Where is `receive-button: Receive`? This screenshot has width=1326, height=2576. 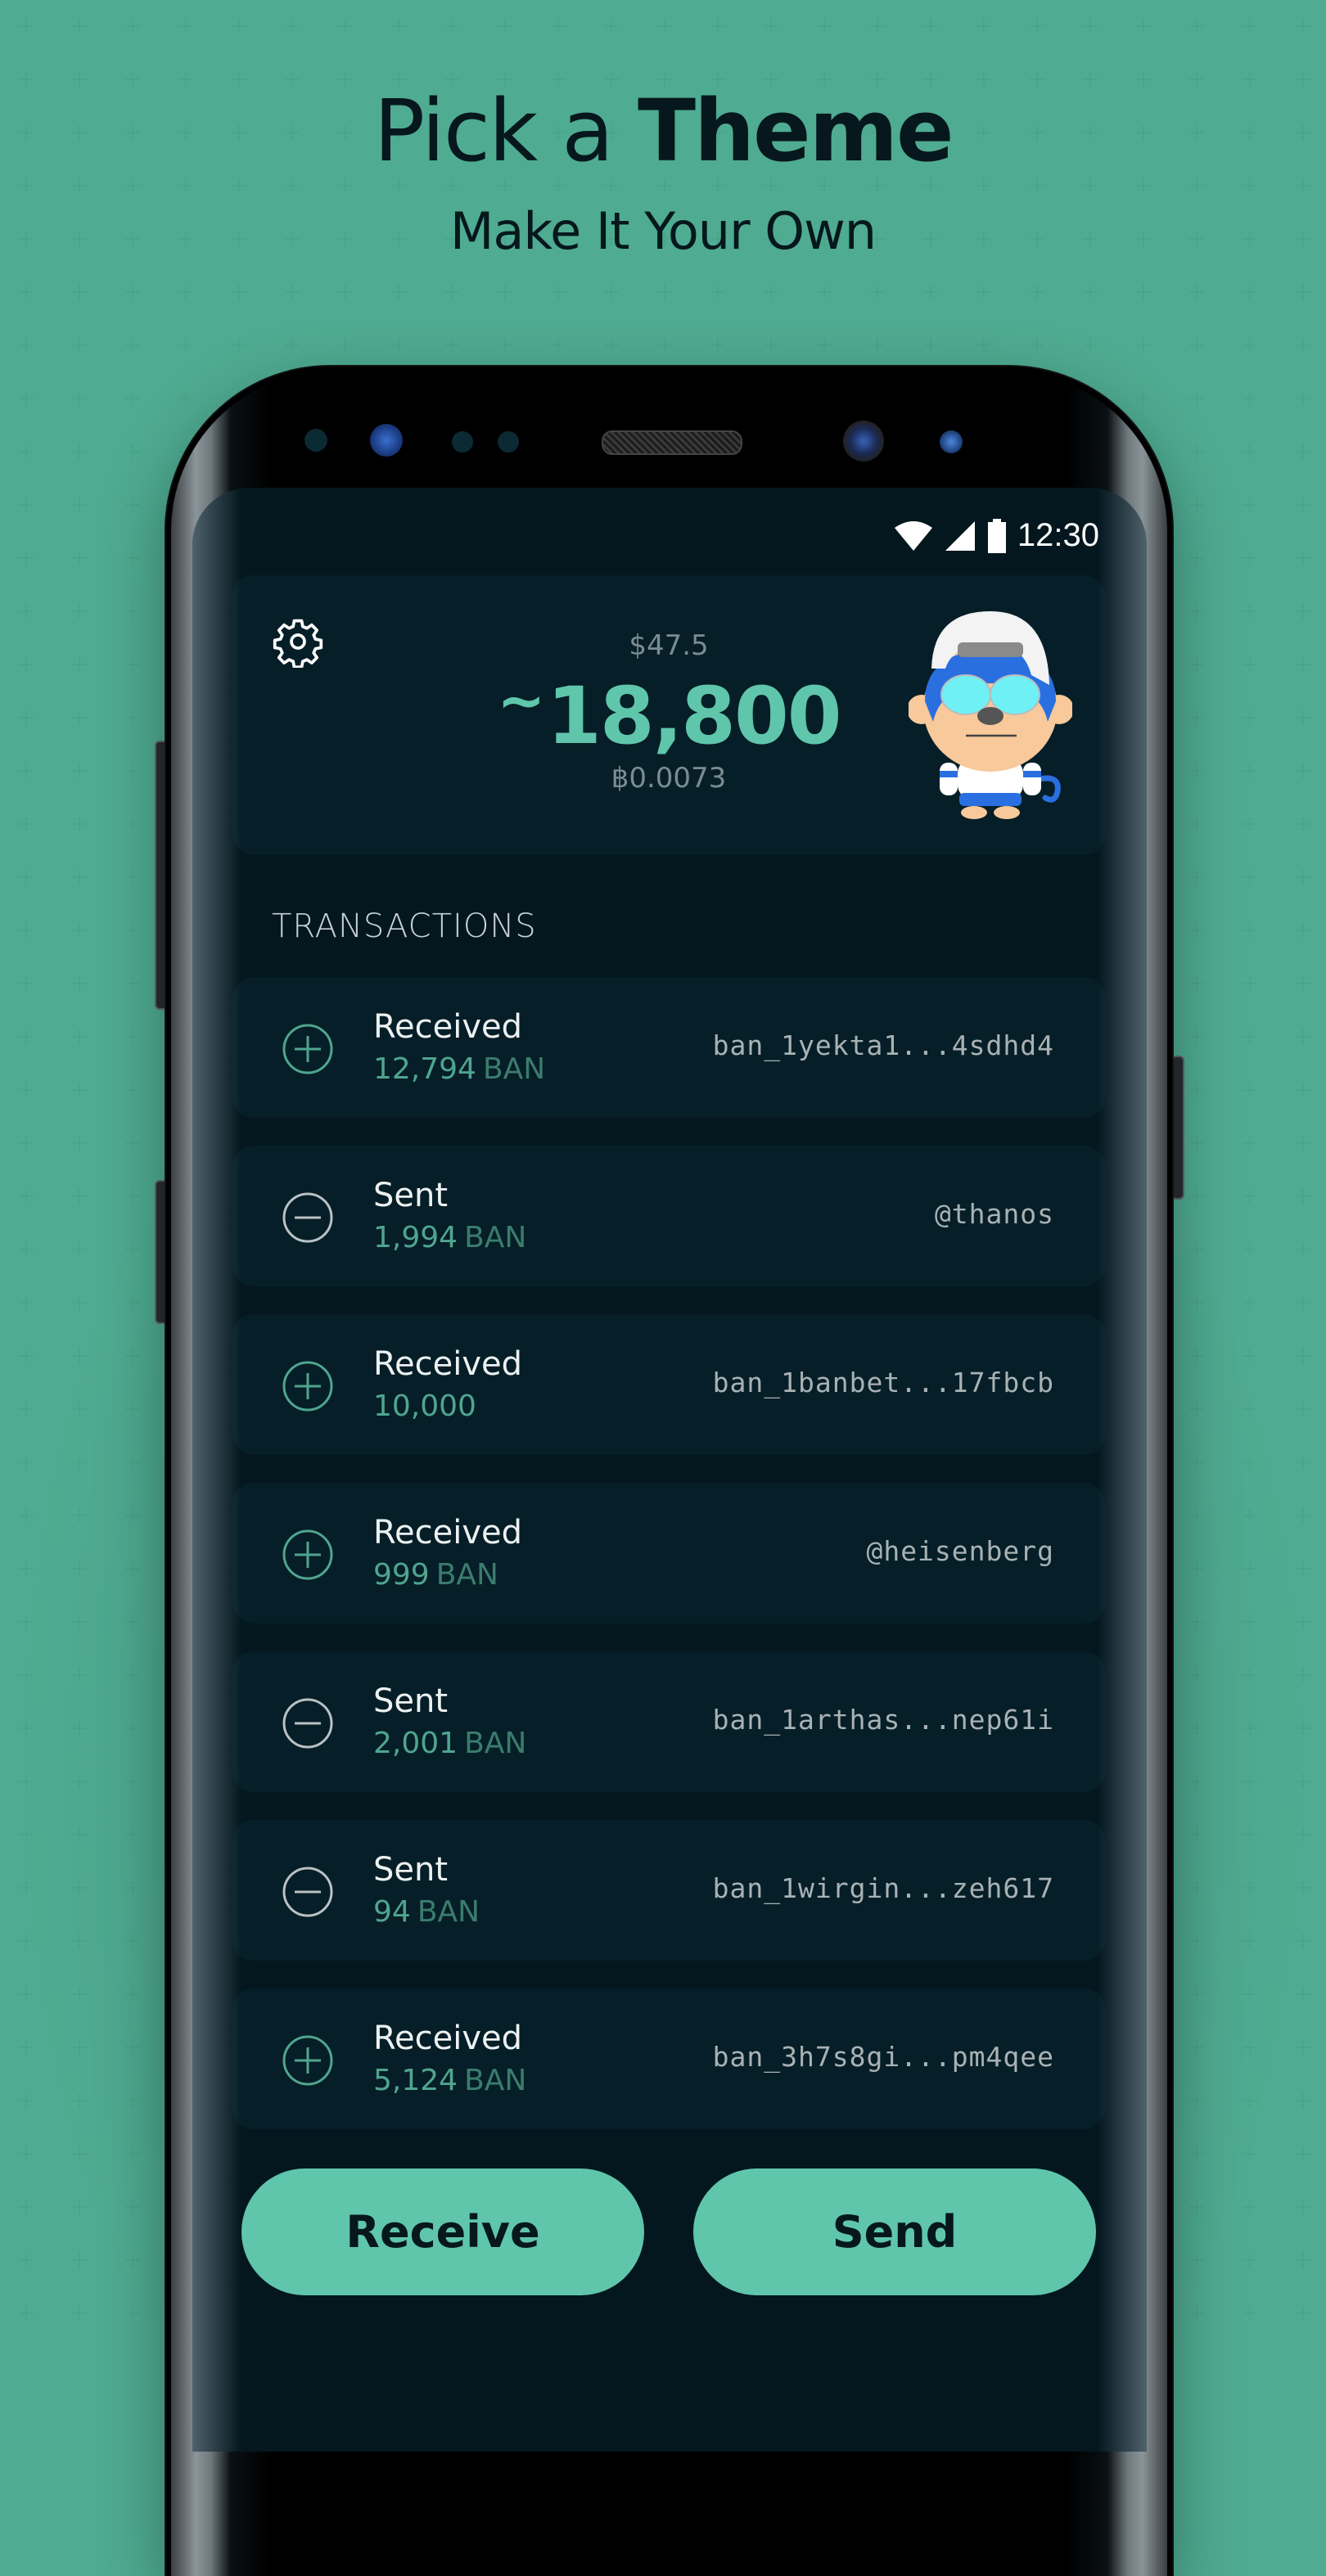 receive-button: Receive is located at coordinates (443, 2231).